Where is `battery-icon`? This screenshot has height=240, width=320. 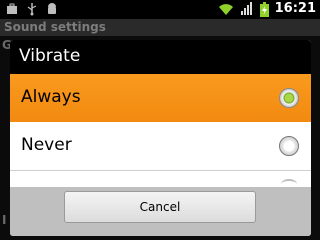 battery-icon is located at coordinates (264, 9).